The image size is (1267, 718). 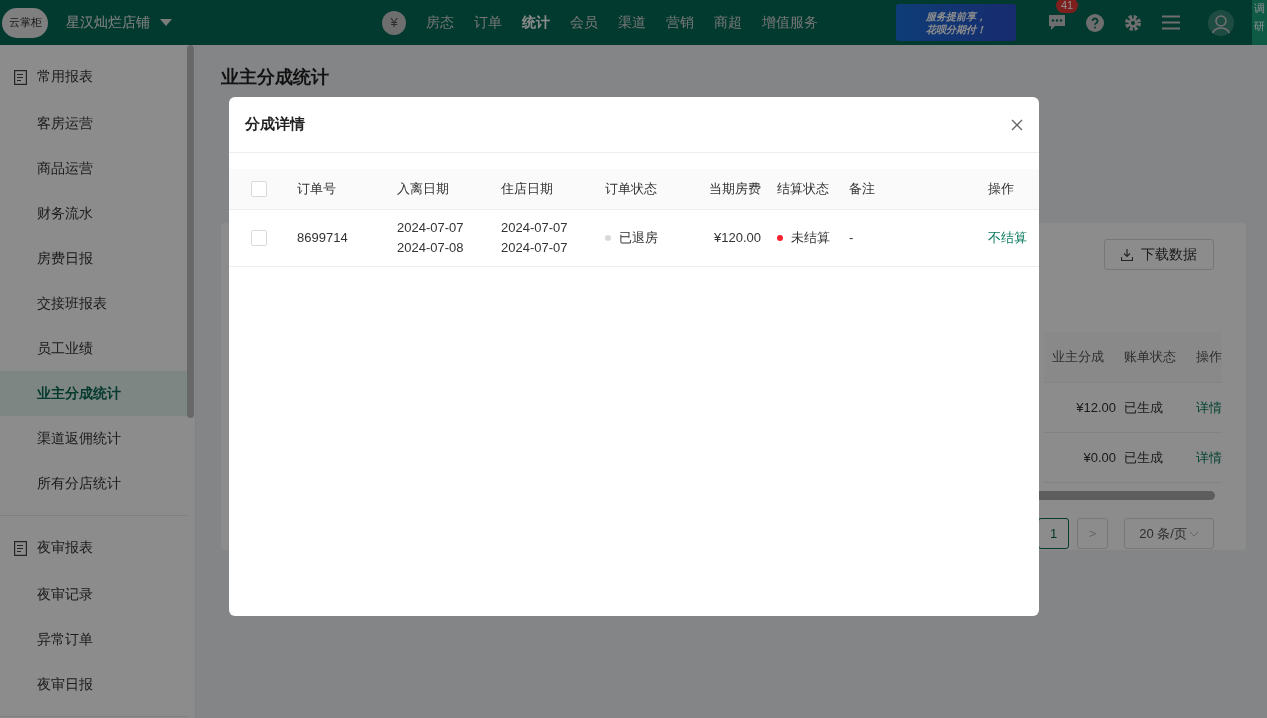 I want to click on sidebar-item: 员工业绩, so click(x=93, y=348).